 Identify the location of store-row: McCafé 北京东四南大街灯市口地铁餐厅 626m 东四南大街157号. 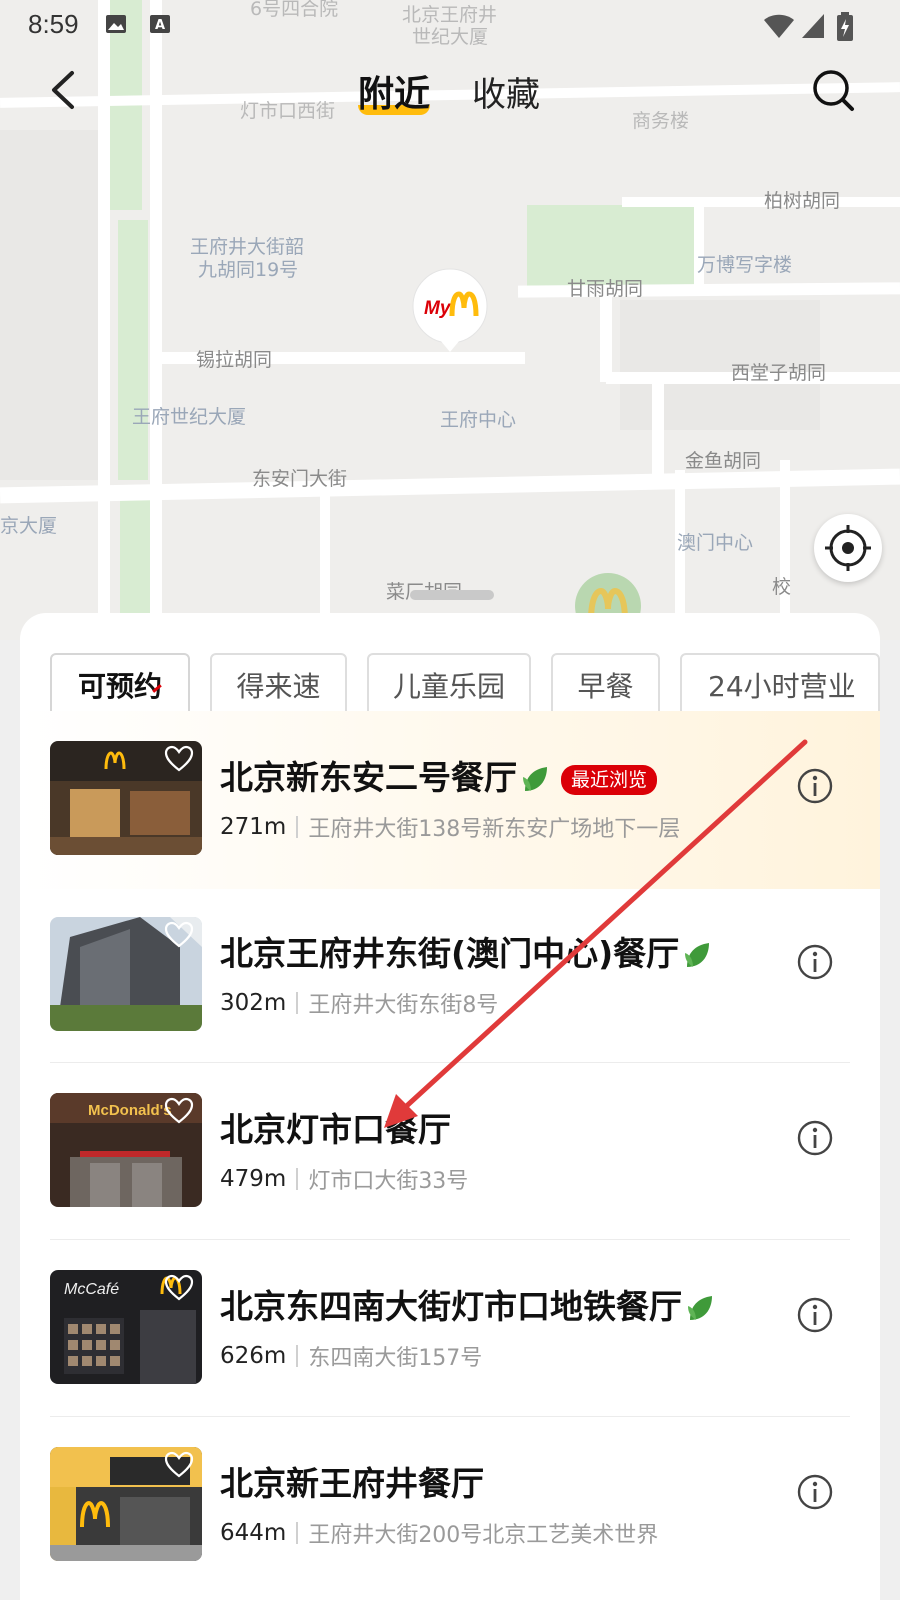
(450, 1329).